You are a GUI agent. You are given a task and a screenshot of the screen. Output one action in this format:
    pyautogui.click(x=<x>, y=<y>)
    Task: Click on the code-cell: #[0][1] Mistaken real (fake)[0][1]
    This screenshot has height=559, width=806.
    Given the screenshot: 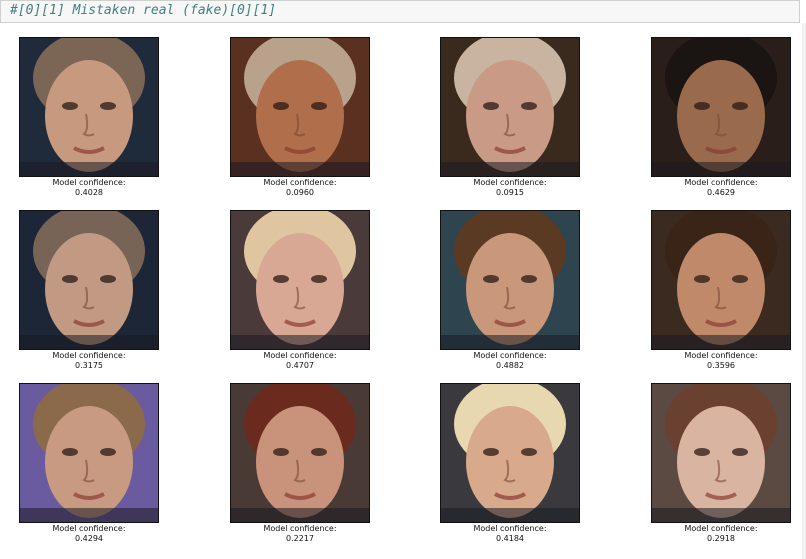 What is the action you would take?
    pyautogui.click(x=400, y=11)
    